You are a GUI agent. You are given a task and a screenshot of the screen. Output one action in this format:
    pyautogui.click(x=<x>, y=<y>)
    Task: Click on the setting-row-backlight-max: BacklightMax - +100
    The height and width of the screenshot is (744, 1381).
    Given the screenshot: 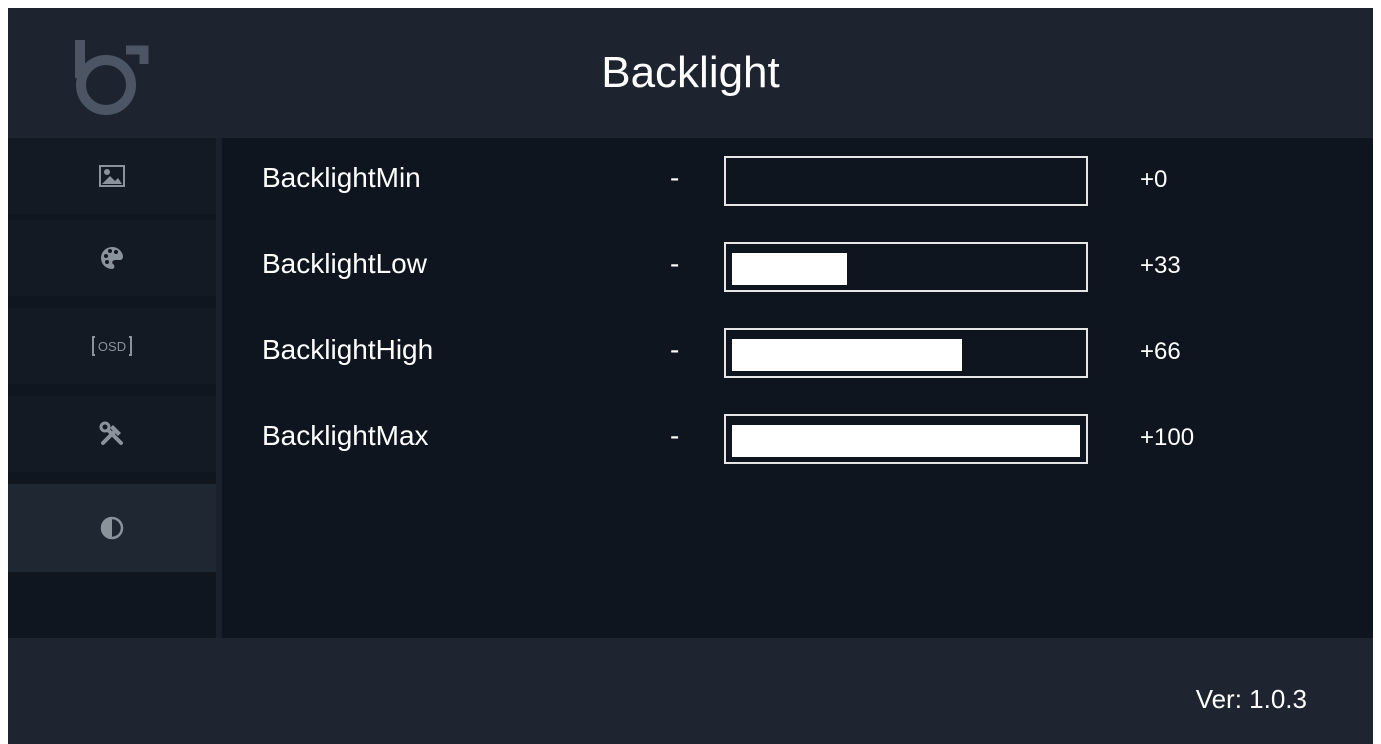 What is the action you would take?
    pyautogui.click(x=797, y=441)
    